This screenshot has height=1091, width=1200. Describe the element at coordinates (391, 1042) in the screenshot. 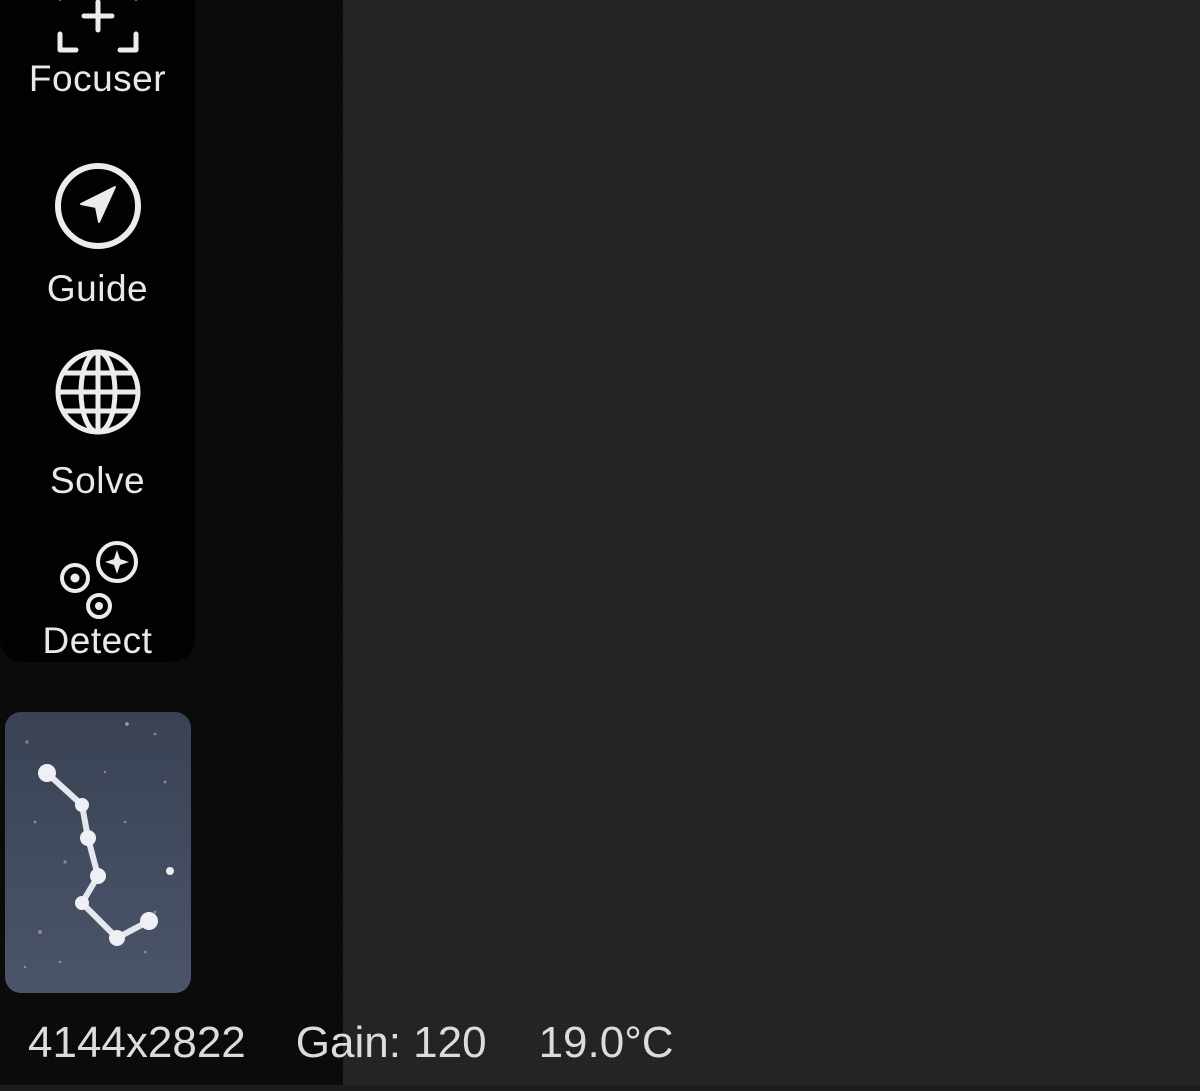

I see `gain-text: Gain: 120` at that location.